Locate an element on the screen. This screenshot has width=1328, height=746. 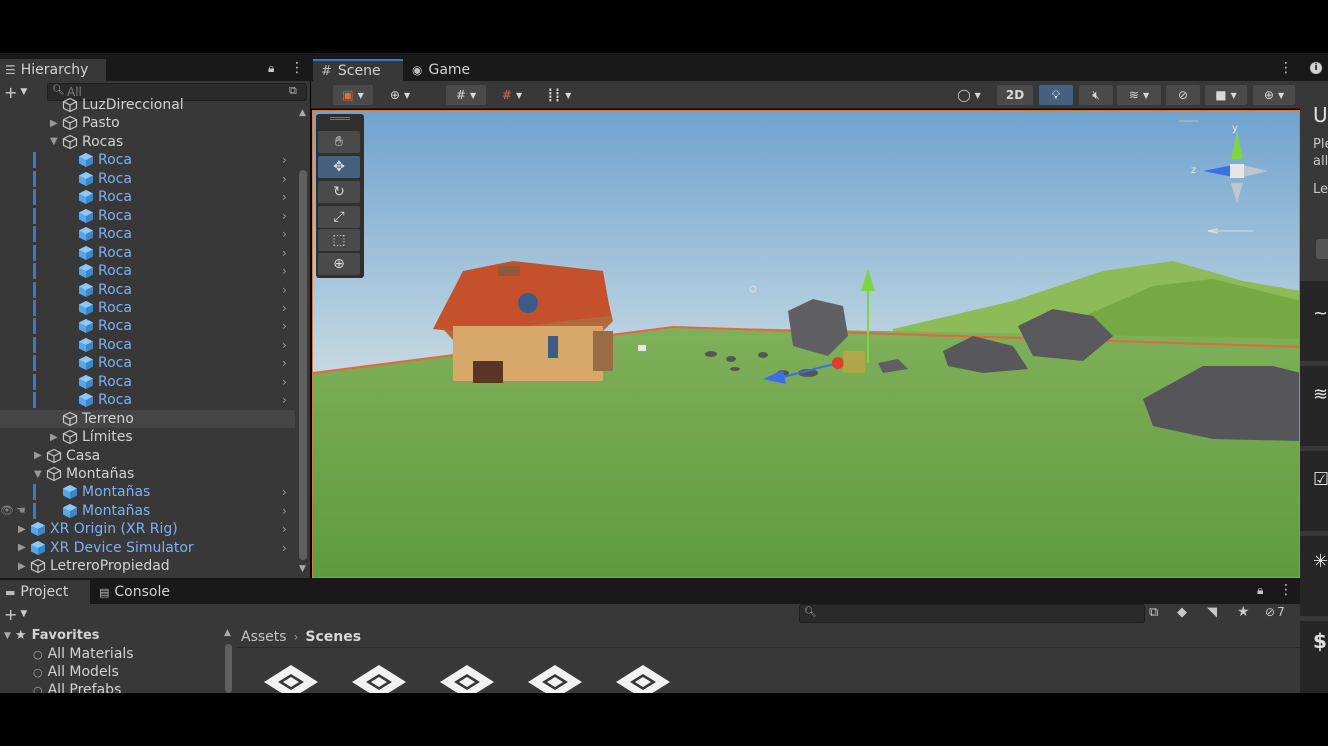
move-tool-button: ✥ is located at coordinates (339, 167).